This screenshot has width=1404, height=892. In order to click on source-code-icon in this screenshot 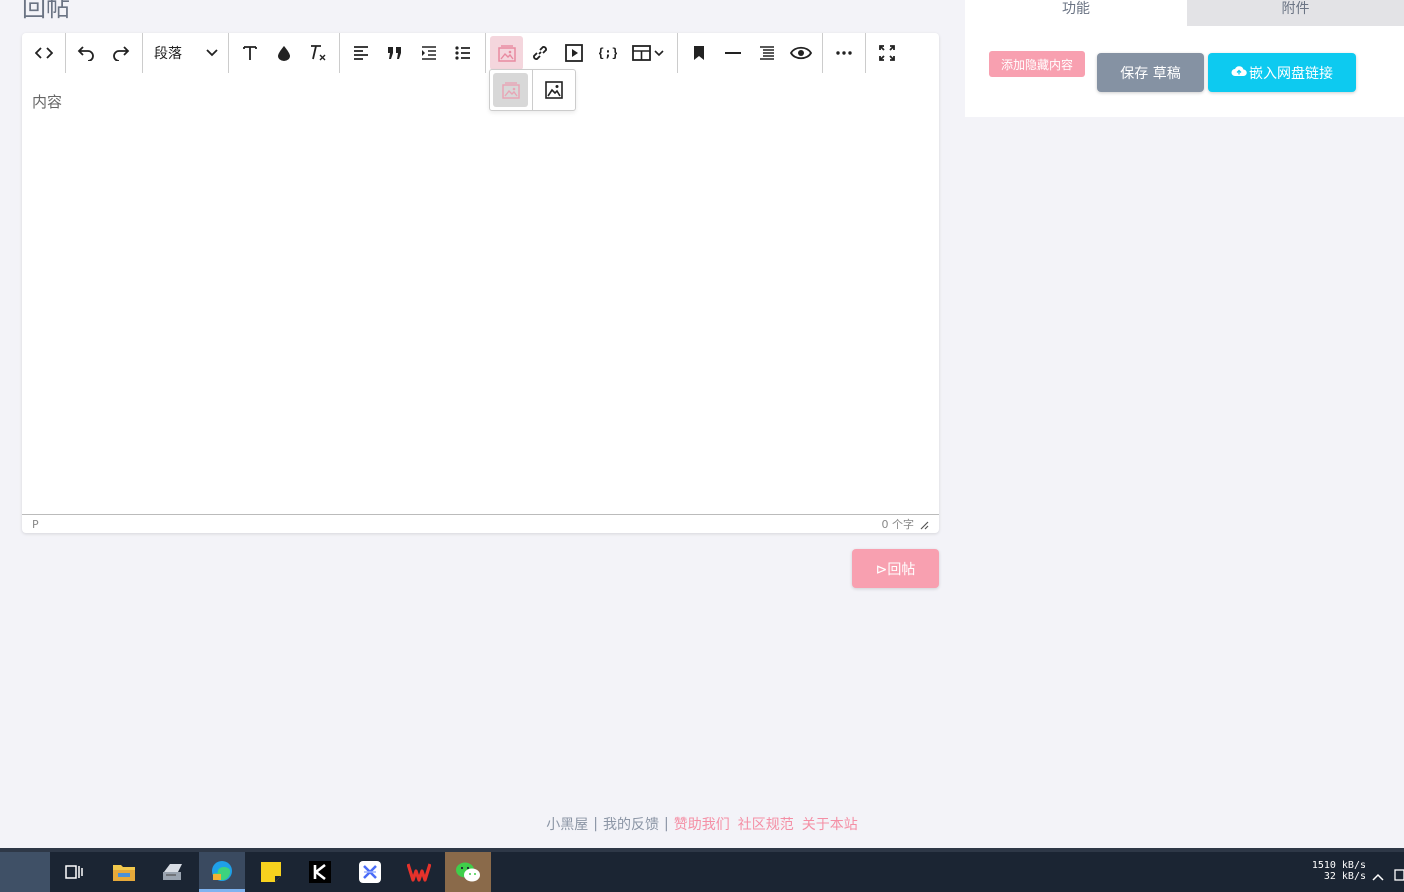, I will do `click(44, 53)`.